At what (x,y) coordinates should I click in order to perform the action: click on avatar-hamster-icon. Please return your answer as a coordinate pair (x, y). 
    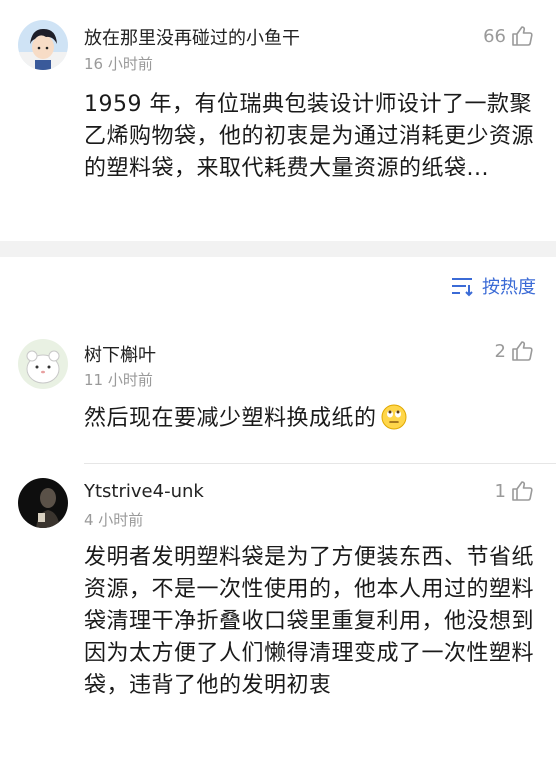
    Looking at the image, I should click on (43, 364).